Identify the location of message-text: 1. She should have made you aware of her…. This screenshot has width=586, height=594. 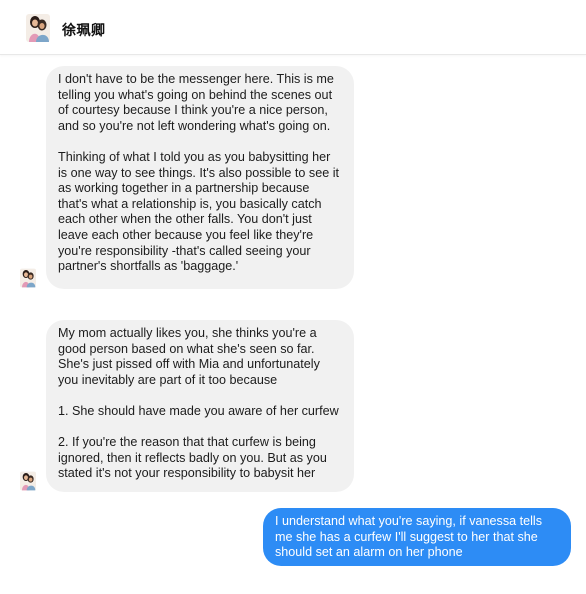
(198, 410).